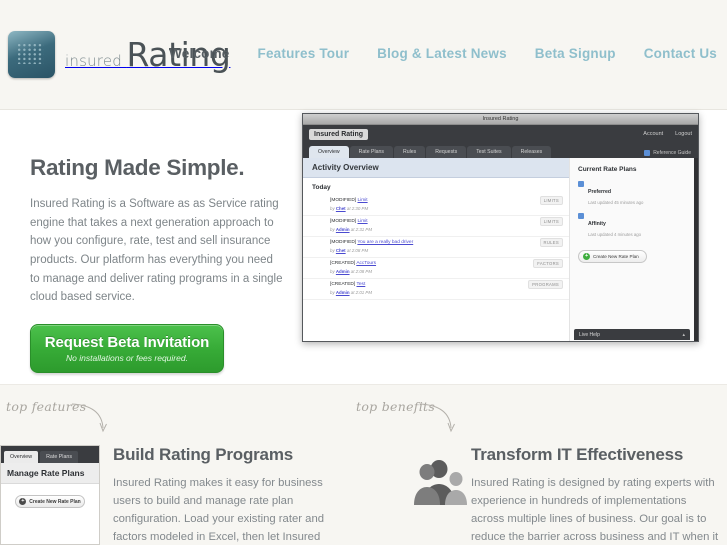 Image resolution: width=727 pixels, height=545 pixels. What do you see at coordinates (672, 153) in the screenshot?
I see `app-reference-guide-label: Reference Guide` at bounding box center [672, 153].